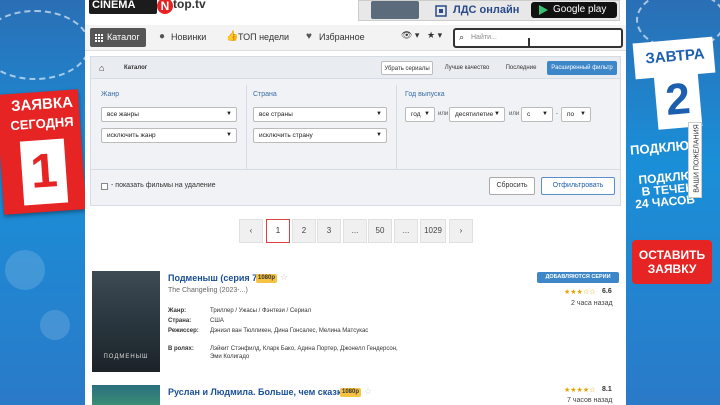 The width and height of the screenshot is (720, 405). Describe the element at coordinates (183, 331) in the screenshot. I see `field-key: Режиссер:` at that location.